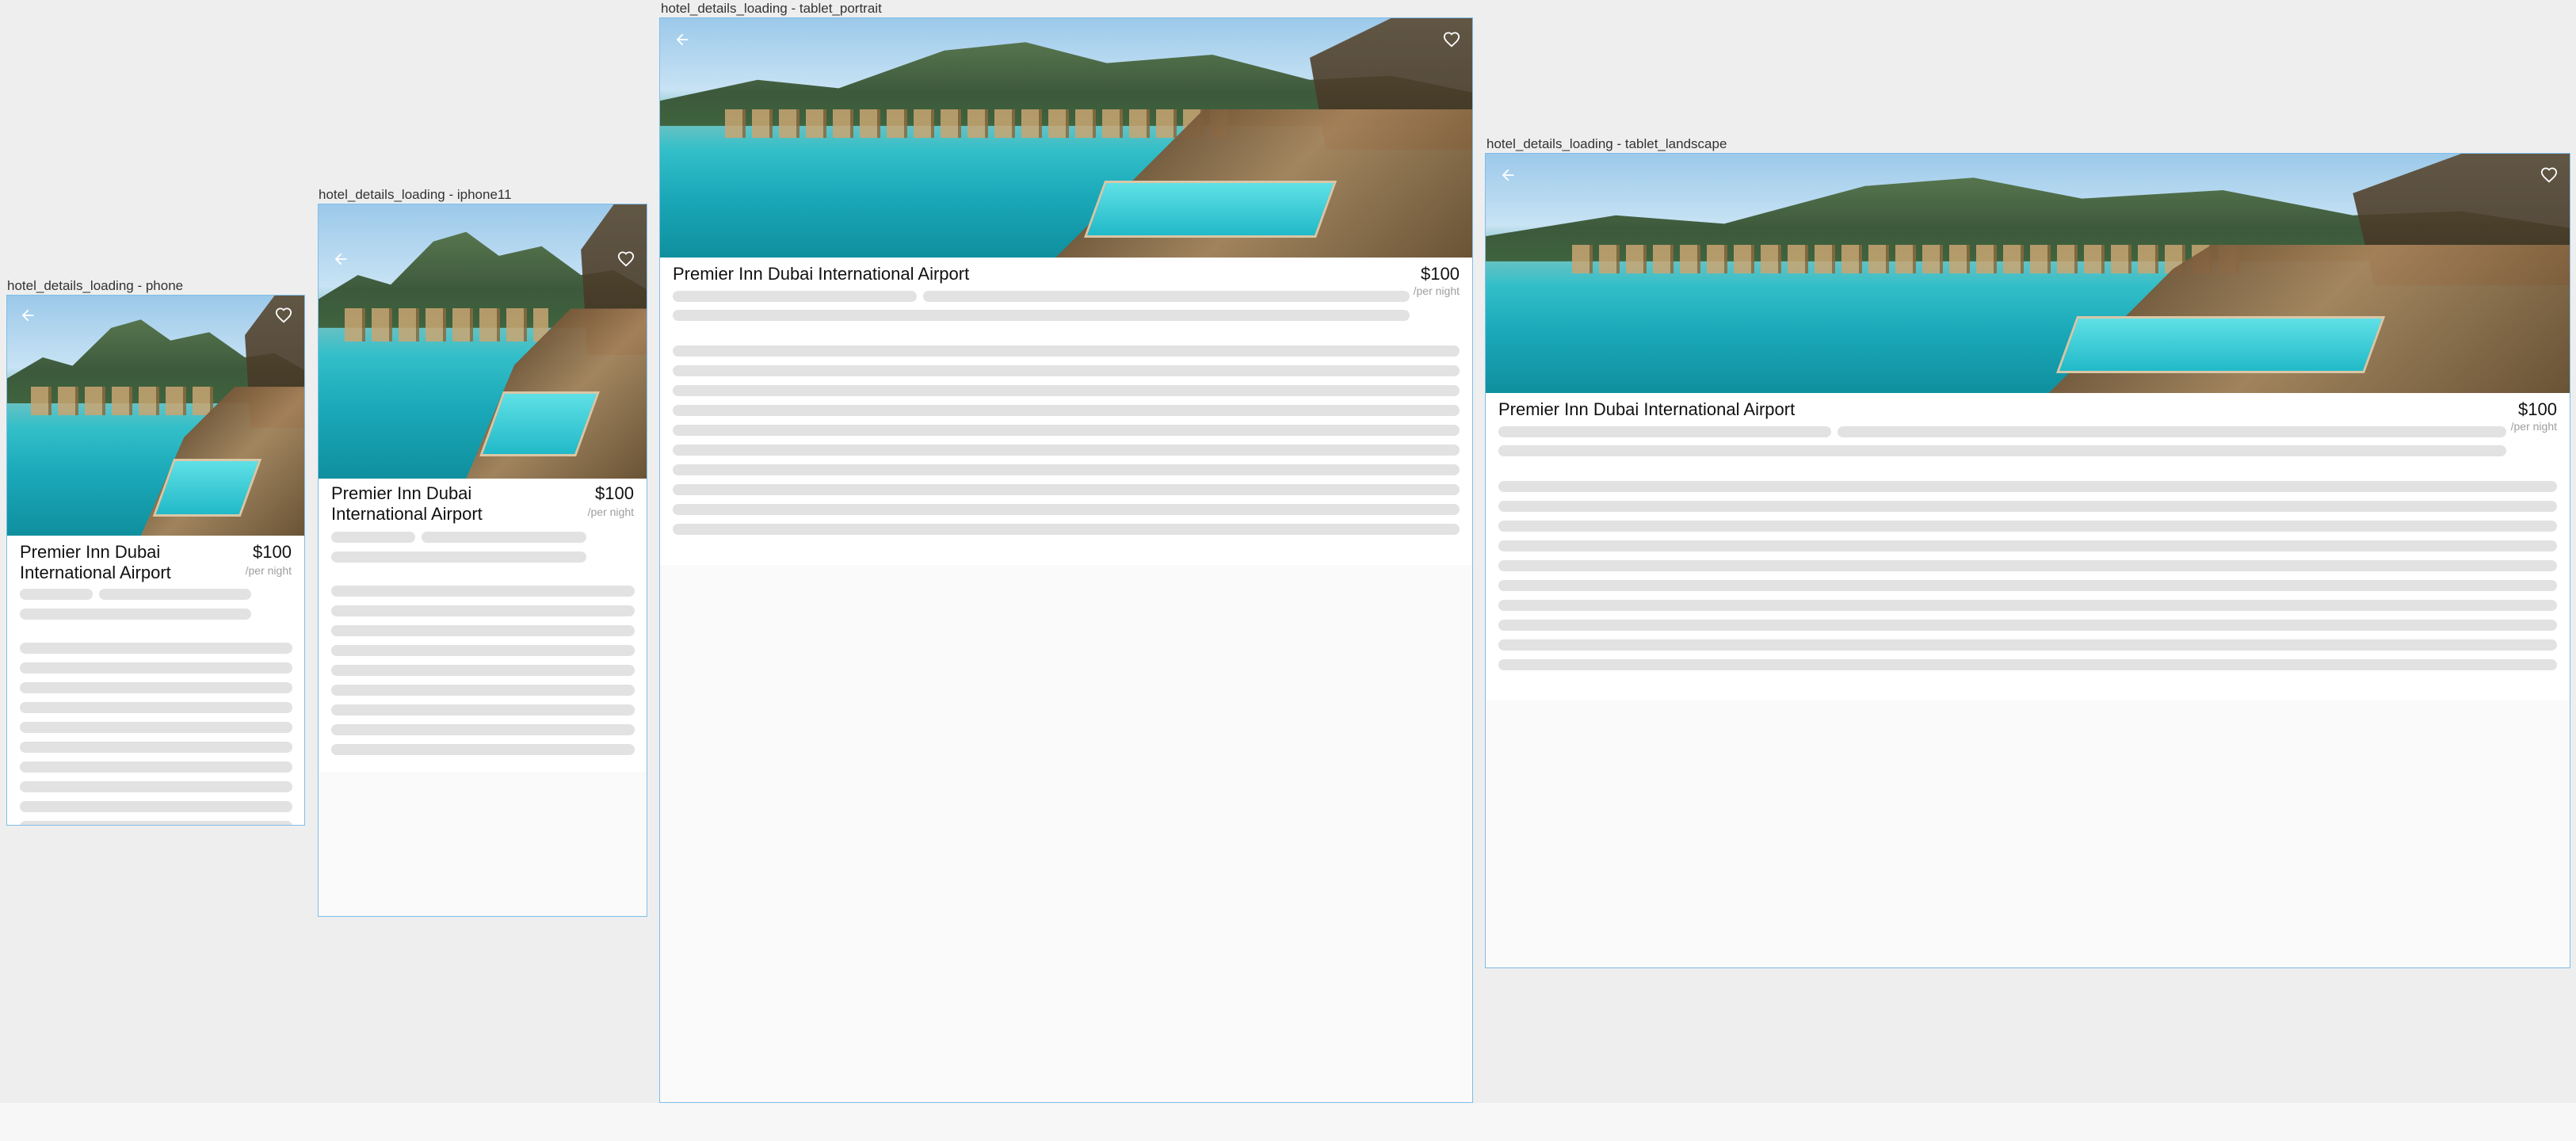  I want to click on canvas-bottom-strip, so click(1288, 1122).